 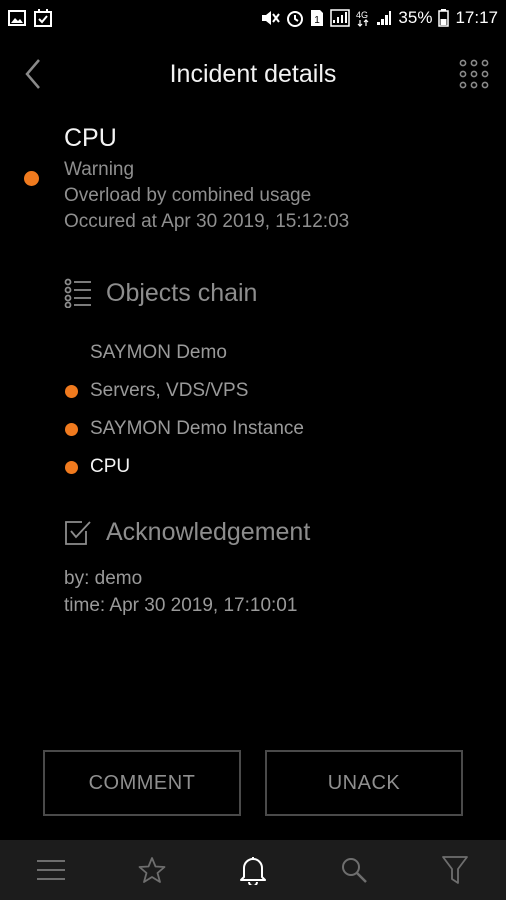 I want to click on grid-dots-icon, so click(x=474, y=74).